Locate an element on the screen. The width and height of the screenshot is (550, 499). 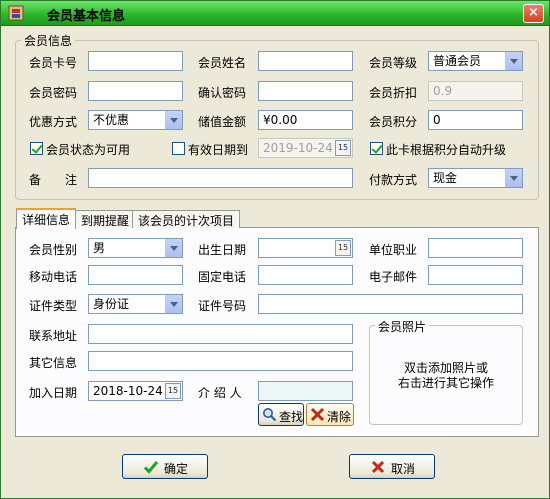
title-bar: 会员基本信息 × is located at coordinates (275, 13).